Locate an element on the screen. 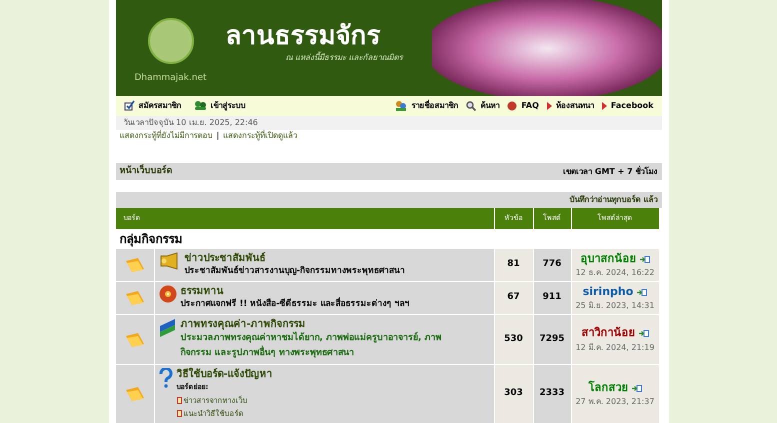 The height and width of the screenshot is (423, 777). flag-icon is located at coordinates (167, 328).